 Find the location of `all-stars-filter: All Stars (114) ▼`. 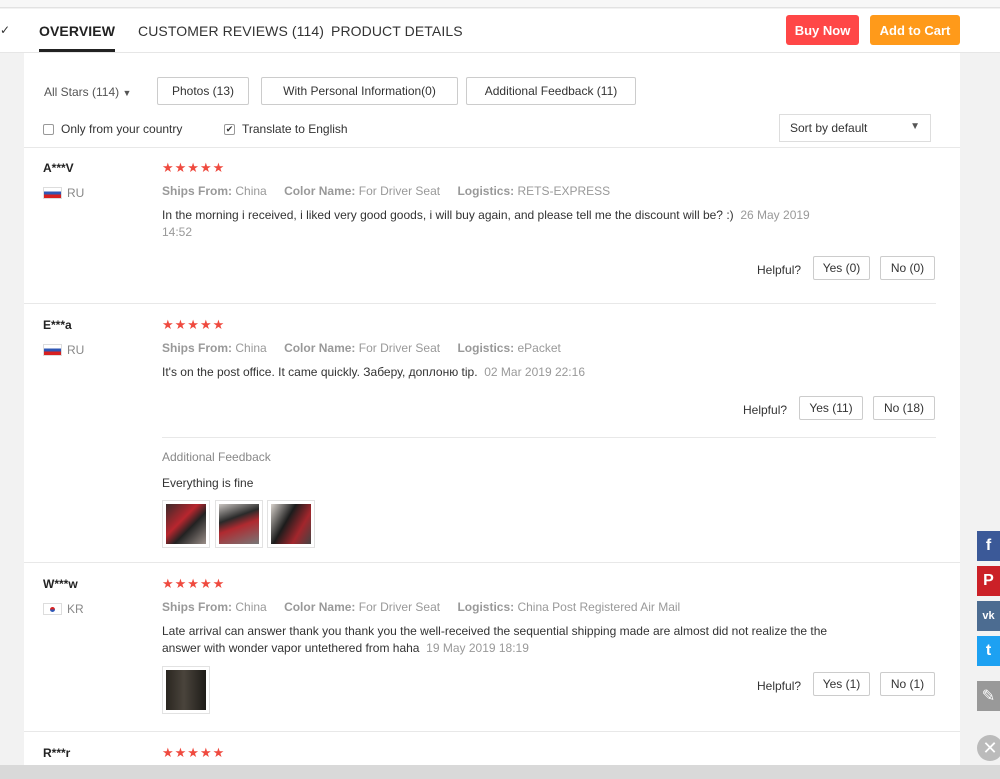

all-stars-filter: All Stars (114) ▼ is located at coordinates (87, 92).